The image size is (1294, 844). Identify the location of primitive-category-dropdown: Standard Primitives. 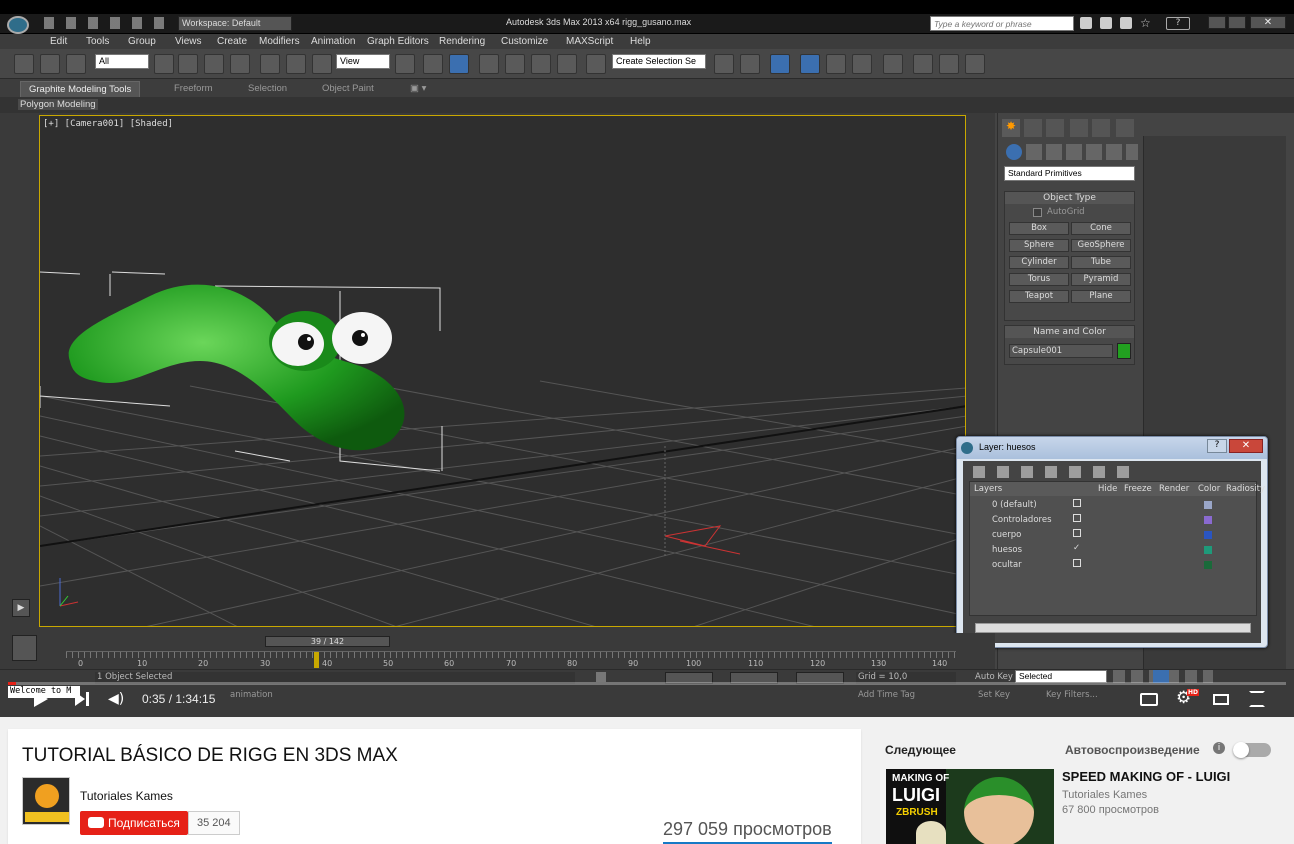
(1069, 173).